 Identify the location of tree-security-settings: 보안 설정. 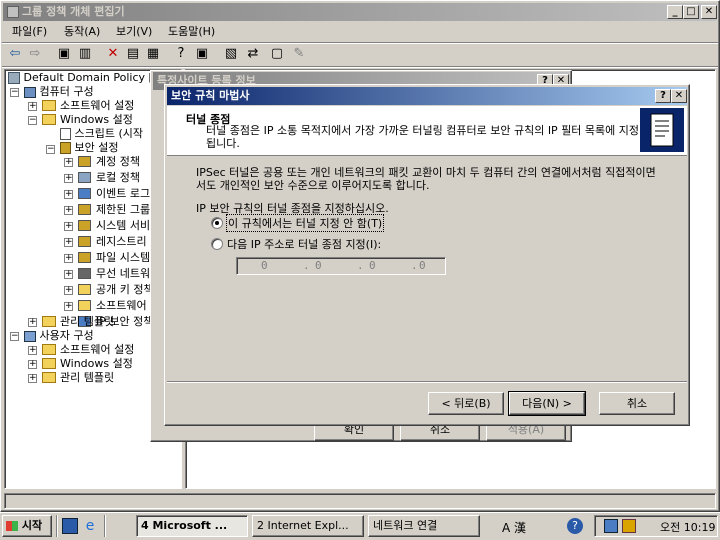
(89, 147).